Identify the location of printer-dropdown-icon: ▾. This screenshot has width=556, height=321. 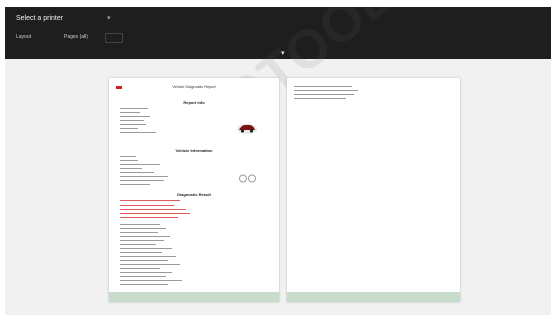
(109, 18).